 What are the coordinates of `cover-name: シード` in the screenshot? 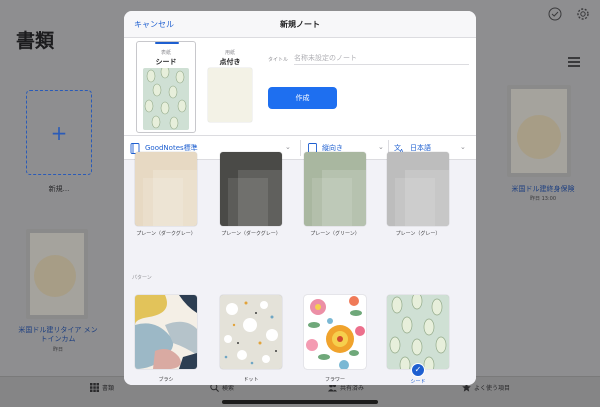 It's located at (166, 62).